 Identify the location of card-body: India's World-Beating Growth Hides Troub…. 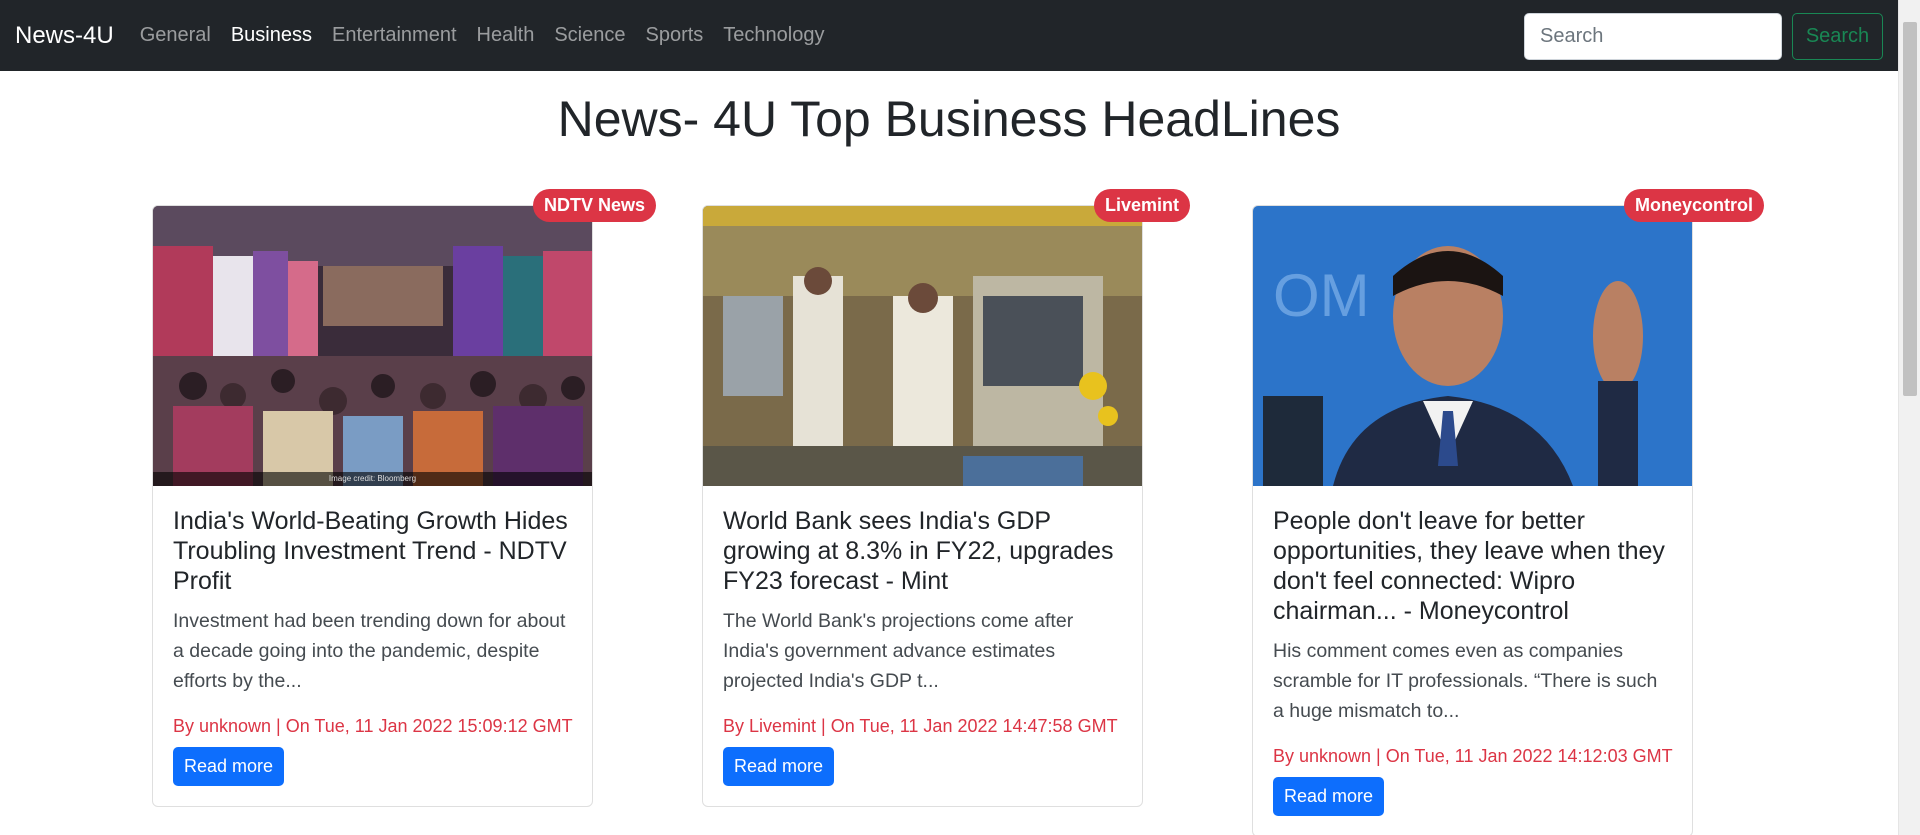
(372, 646).